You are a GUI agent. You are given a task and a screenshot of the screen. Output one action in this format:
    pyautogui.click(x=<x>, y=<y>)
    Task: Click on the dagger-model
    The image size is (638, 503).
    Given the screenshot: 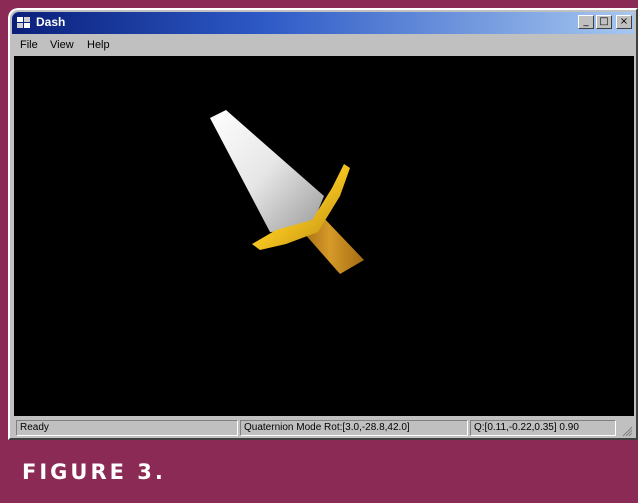 What is the action you would take?
    pyautogui.click(x=287, y=192)
    